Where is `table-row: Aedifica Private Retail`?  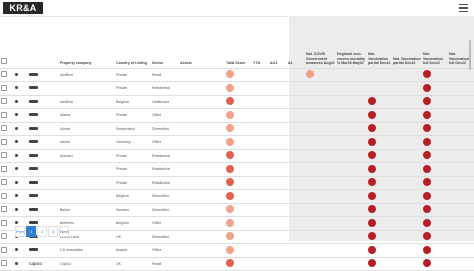
table-row: Aedifica Private Retail is located at coordinates (237, 75).